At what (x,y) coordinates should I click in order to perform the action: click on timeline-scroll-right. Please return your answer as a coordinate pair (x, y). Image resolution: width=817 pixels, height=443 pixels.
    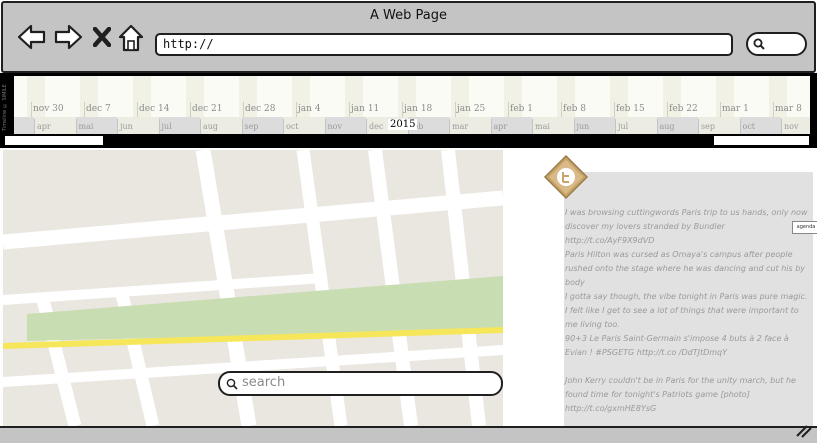
    Looking at the image, I should click on (761, 140).